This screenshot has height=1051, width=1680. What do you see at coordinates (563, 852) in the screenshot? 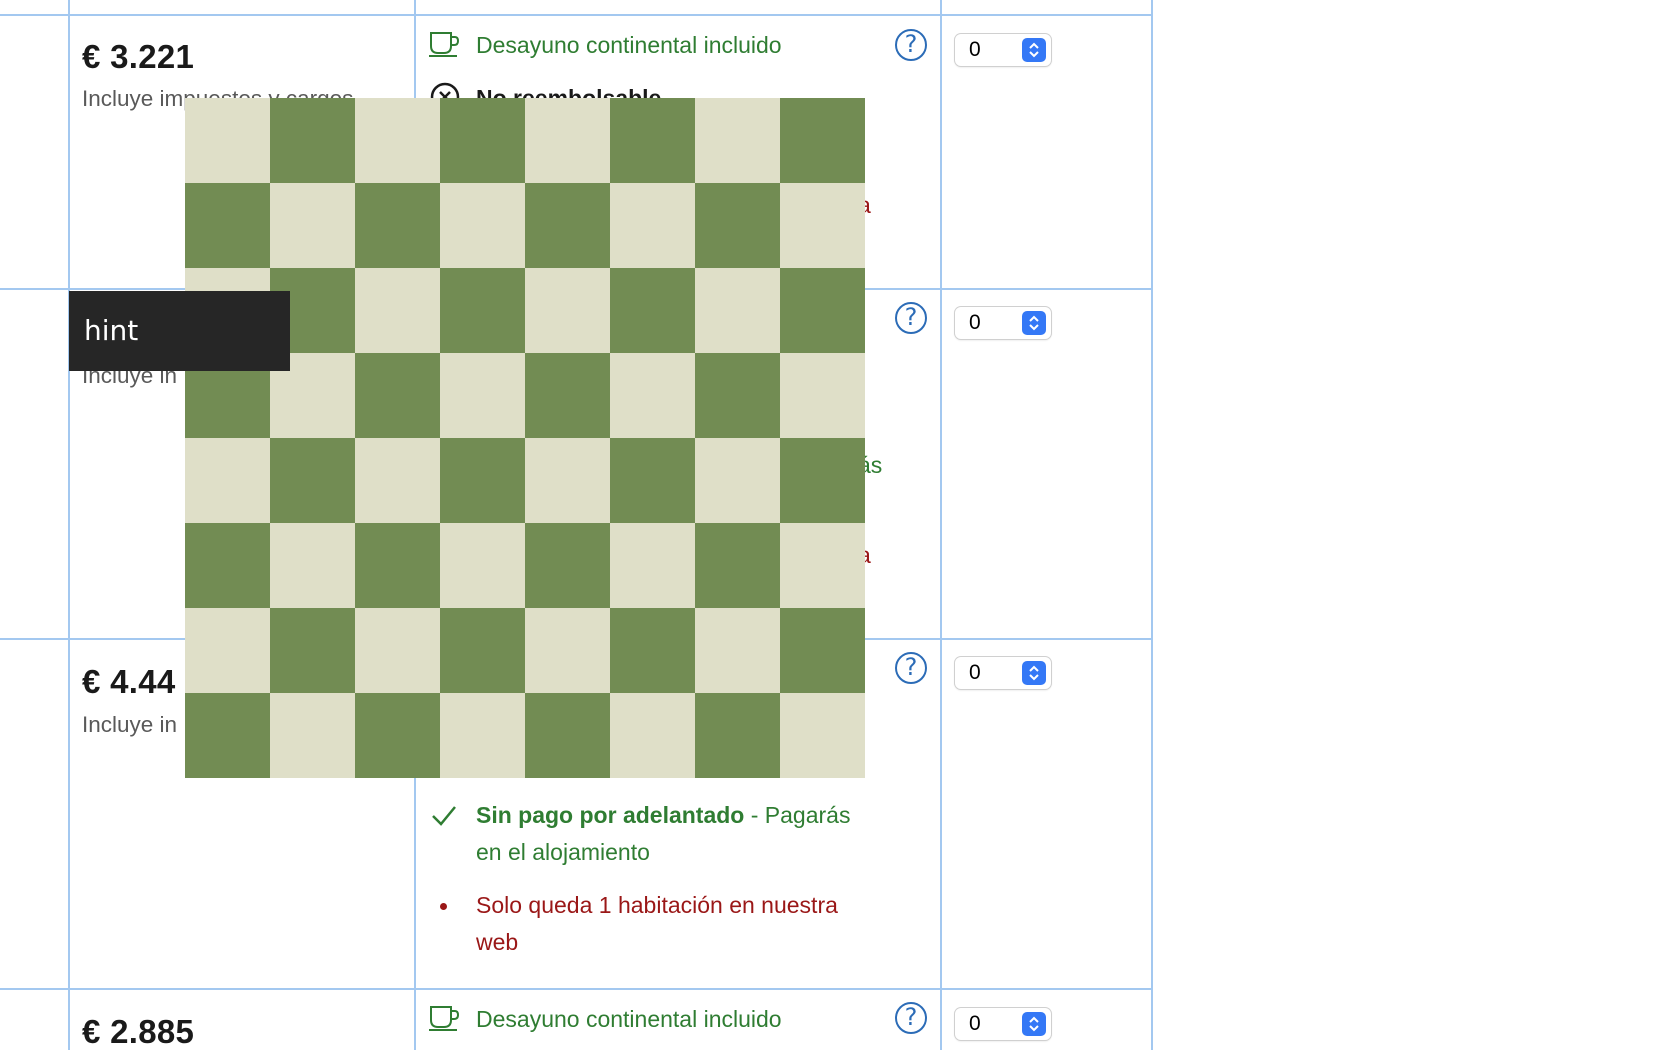
I see `no-prepayment-detail-line2: en el alojamiento` at bounding box center [563, 852].